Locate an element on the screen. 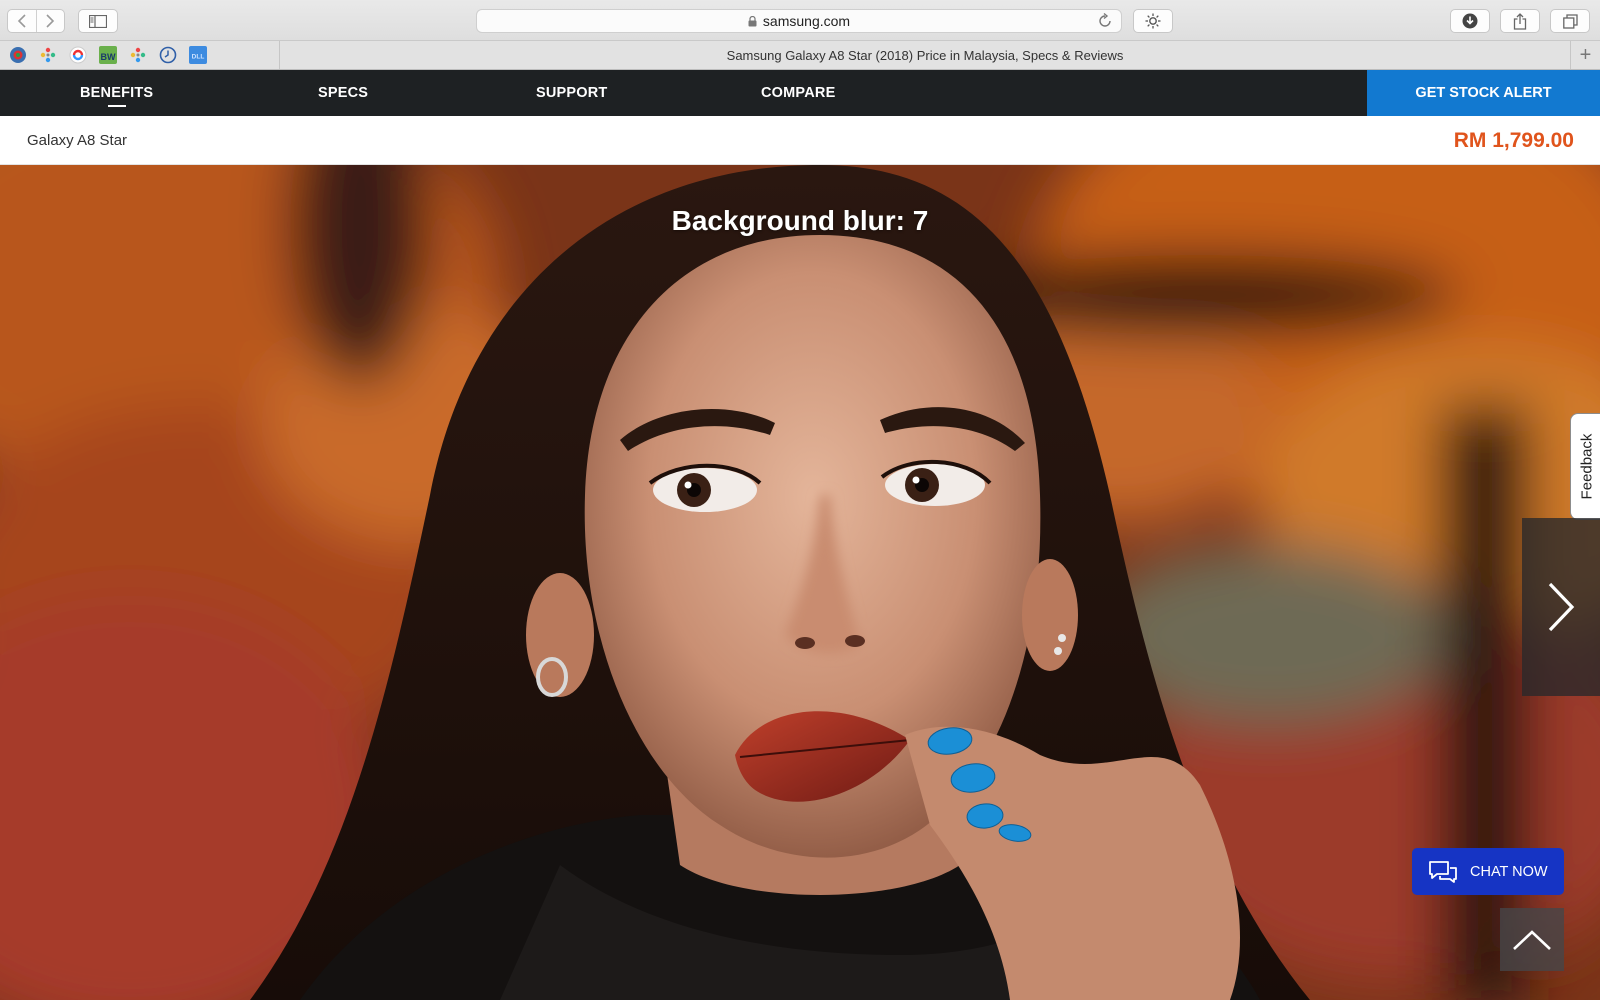 This screenshot has width=1600, height=1000. nav-support: SUPPORT is located at coordinates (572, 93).